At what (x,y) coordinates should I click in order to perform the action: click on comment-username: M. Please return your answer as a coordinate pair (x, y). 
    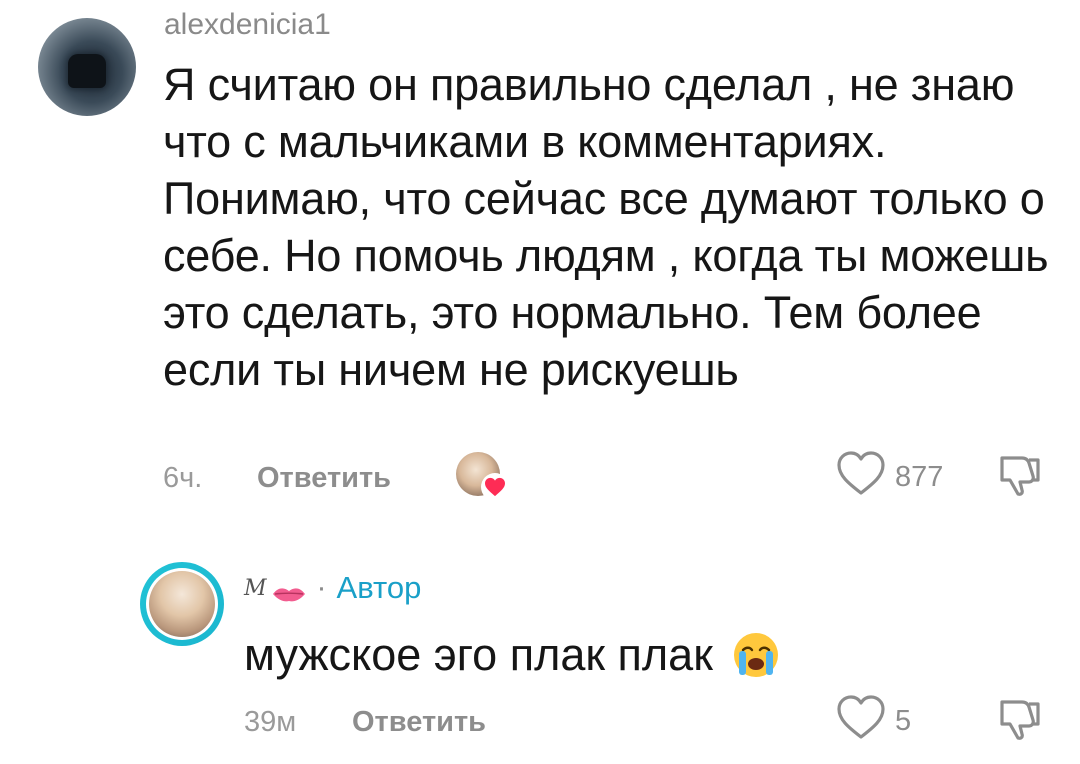
    Looking at the image, I should click on (255, 588).